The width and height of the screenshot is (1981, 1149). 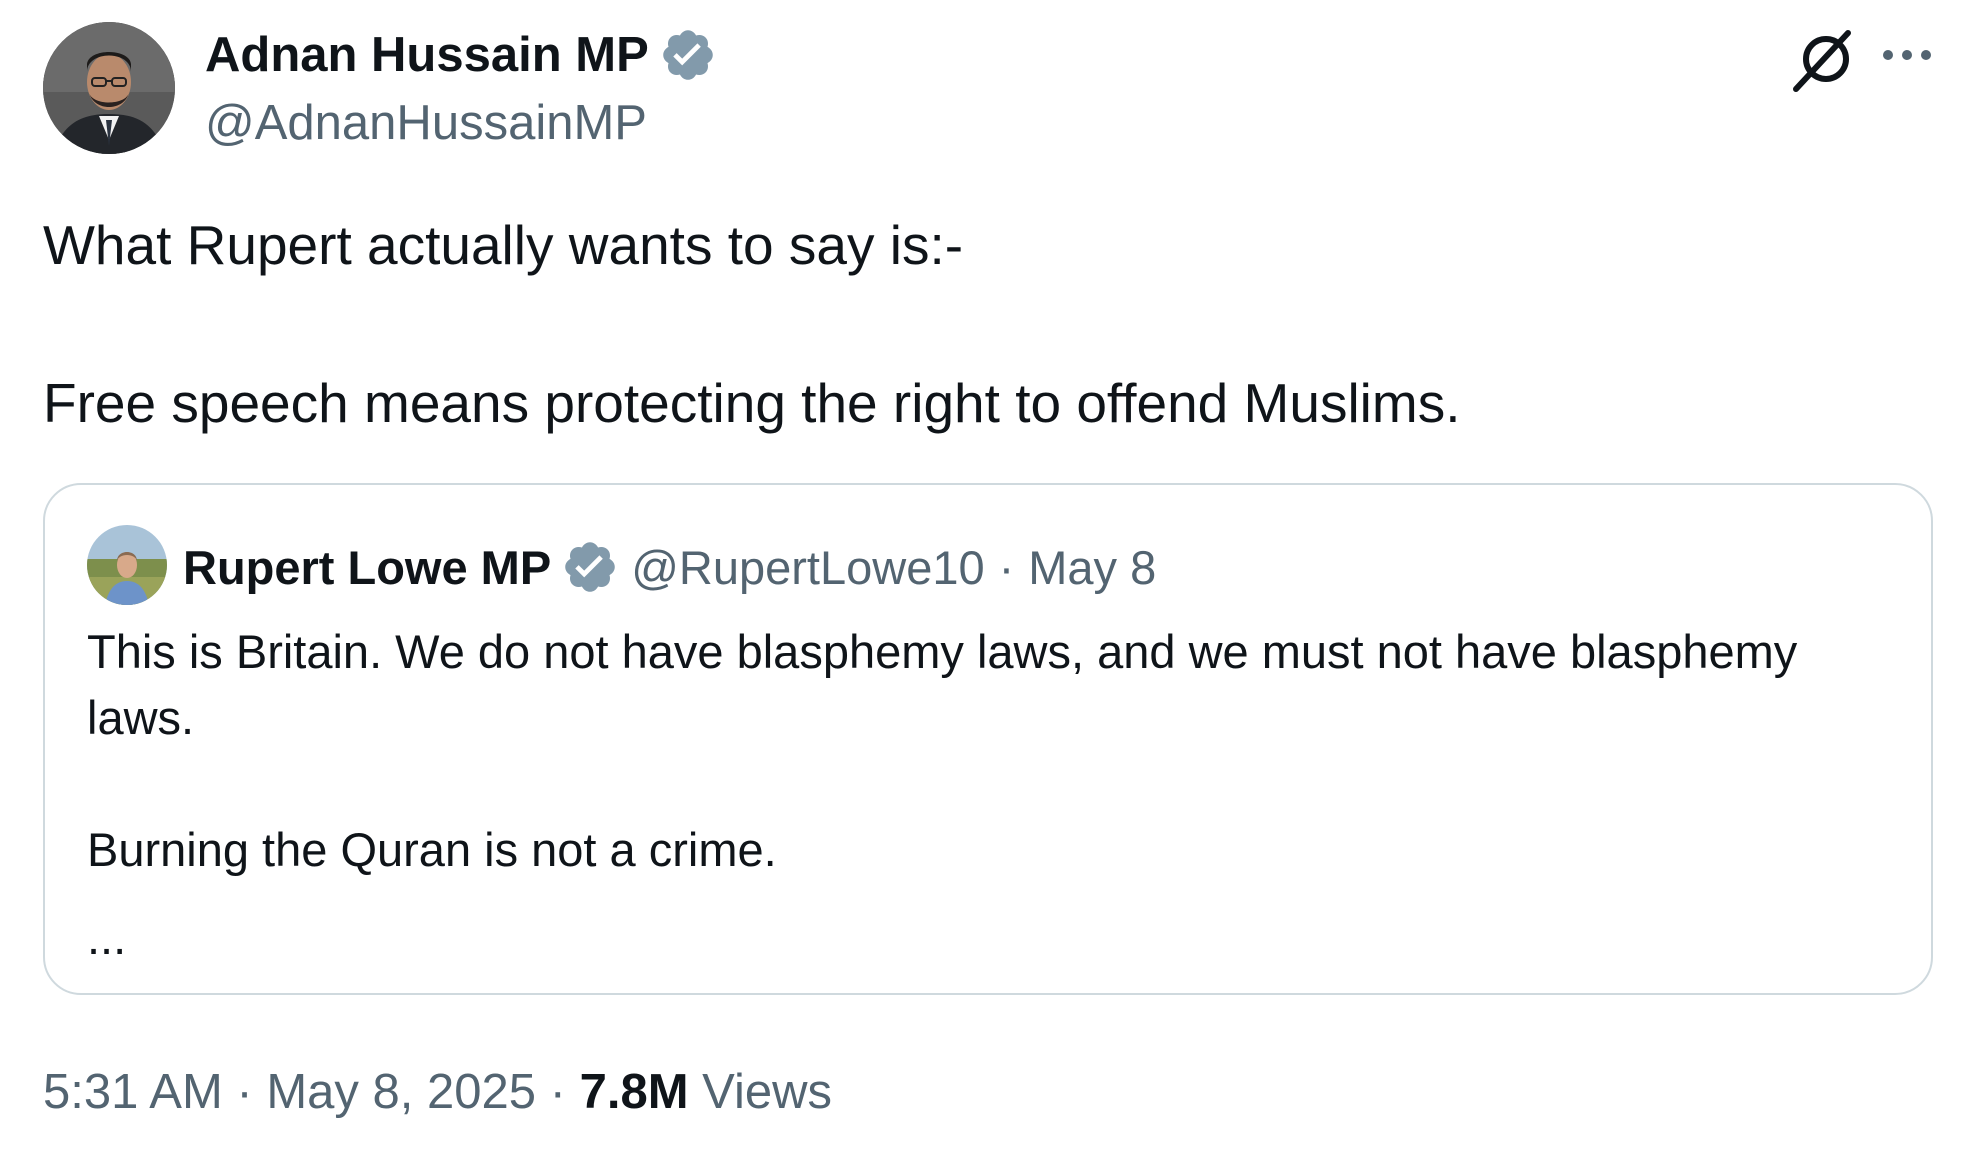 What do you see at coordinates (432, 849) in the screenshot?
I see `quoted-paragraph-2: Burning the Quran is not a crime.` at bounding box center [432, 849].